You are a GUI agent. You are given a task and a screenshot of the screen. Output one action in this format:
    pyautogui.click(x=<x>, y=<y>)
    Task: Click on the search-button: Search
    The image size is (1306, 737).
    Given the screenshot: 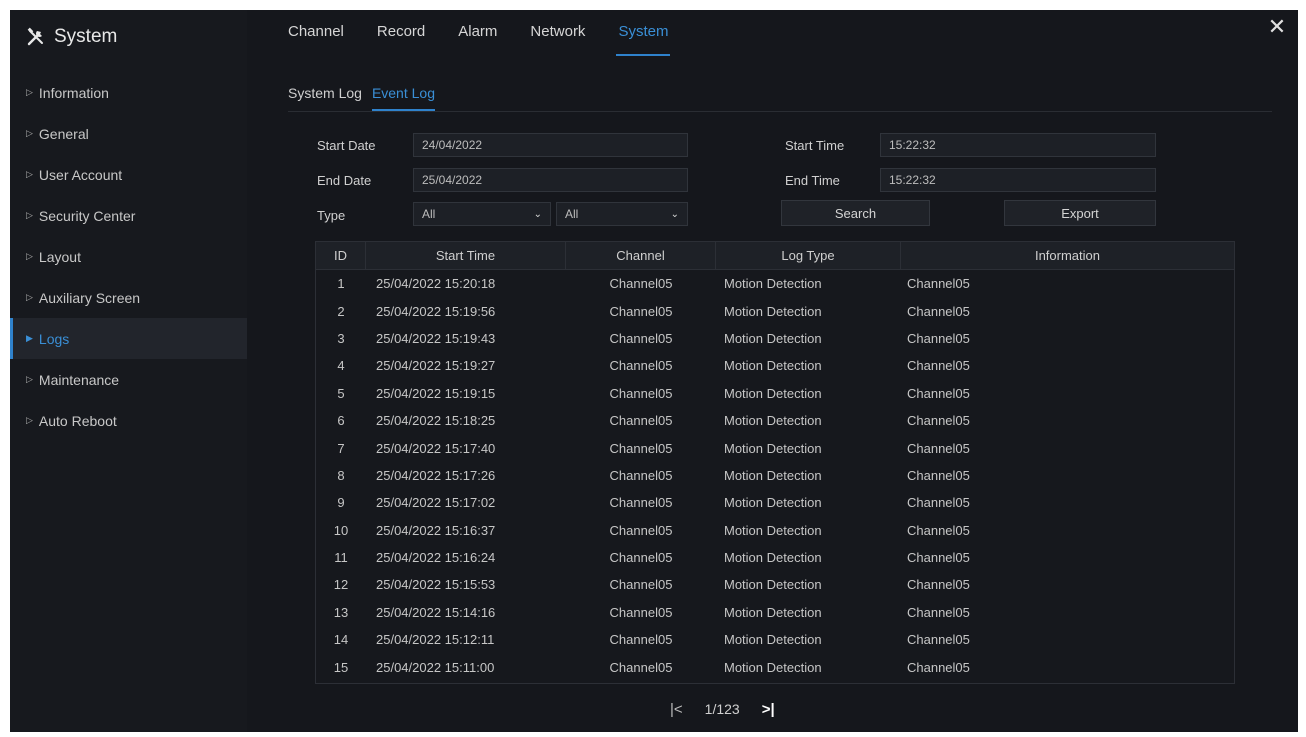 What is the action you would take?
    pyautogui.click(x=855, y=213)
    